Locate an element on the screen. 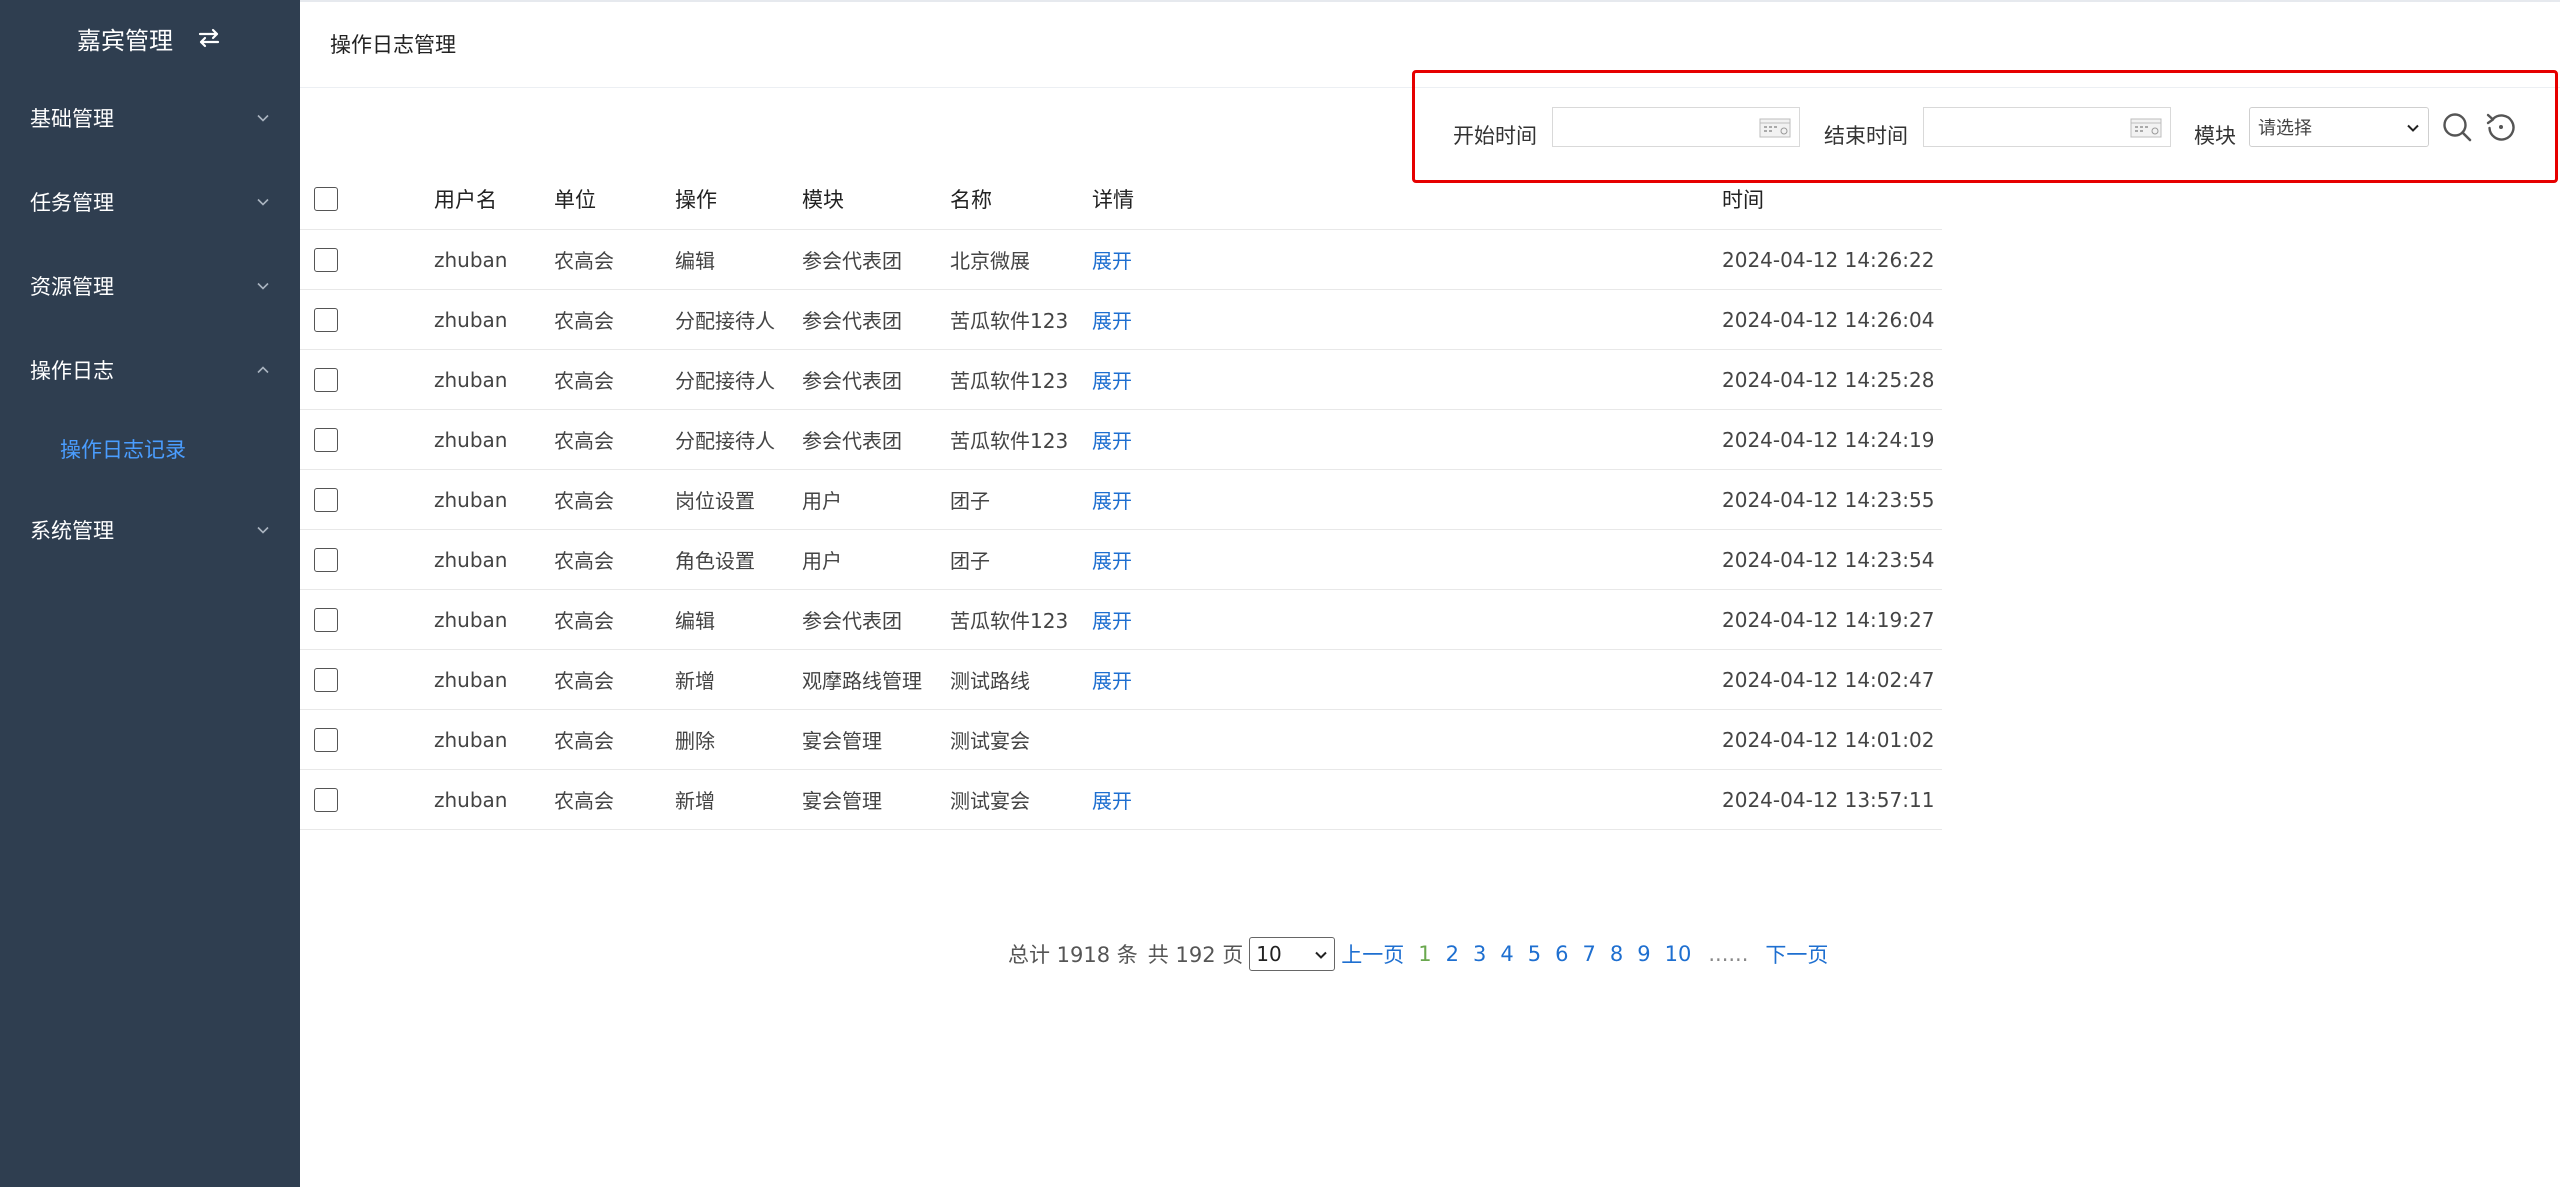 The width and height of the screenshot is (2560, 1187). end-time-input is located at coordinates (2047, 127).